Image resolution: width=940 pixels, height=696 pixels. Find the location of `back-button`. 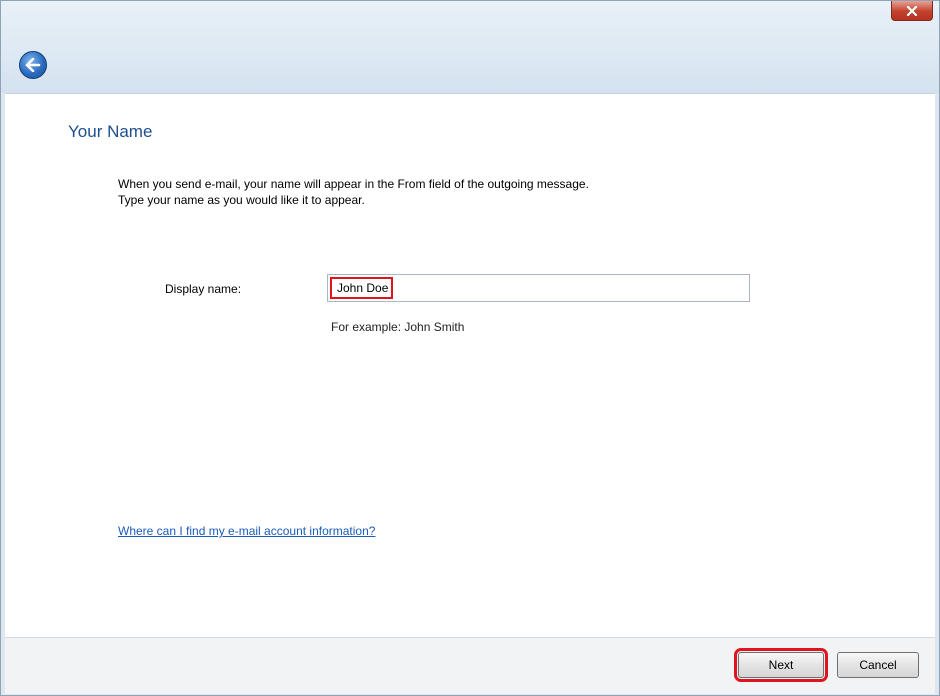

back-button is located at coordinates (33, 65).